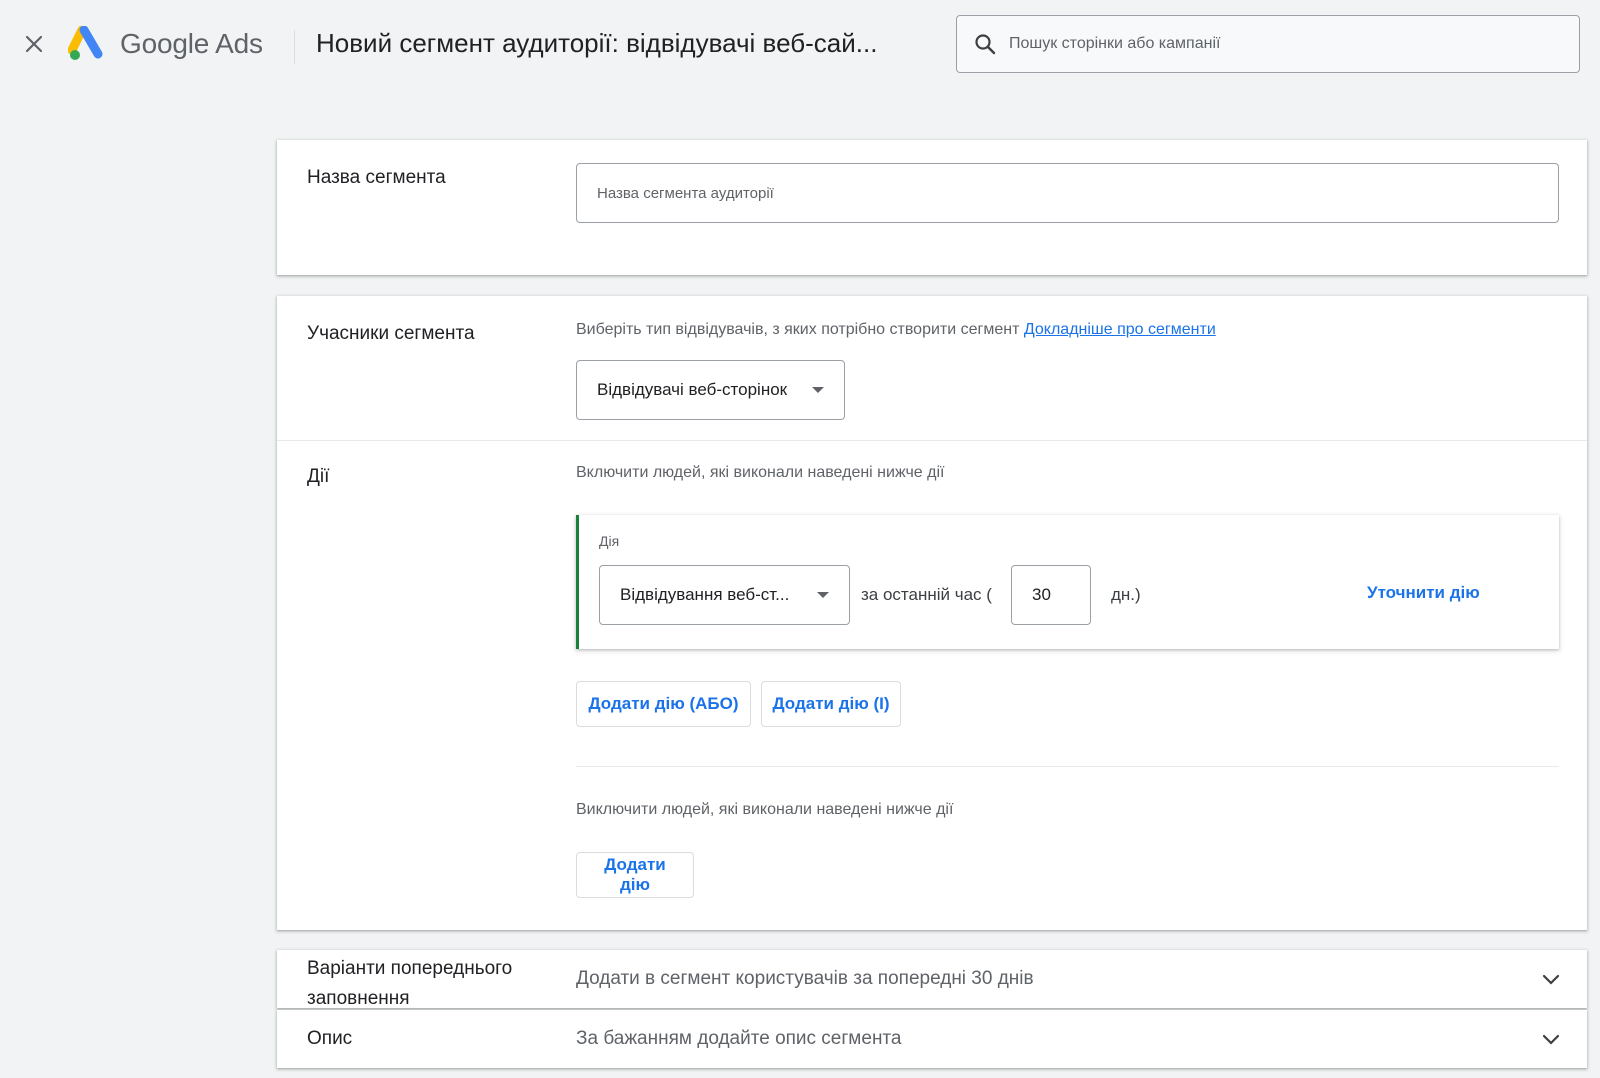  What do you see at coordinates (609, 541) in the screenshot?
I see `action-card-title: Дія` at bounding box center [609, 541].